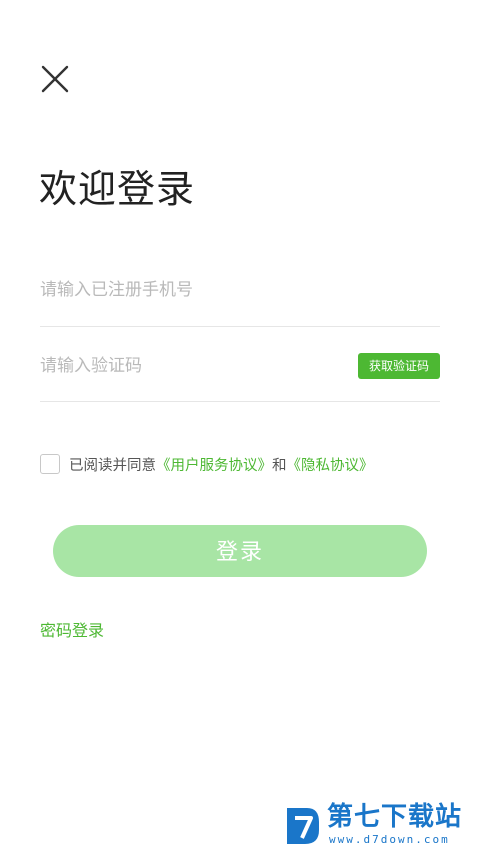 This screenshot has width=478, height=850. Describe the element at coordinates (399, 366) in the screenshot. I see `get-code-button: 获取验证码` at that location.